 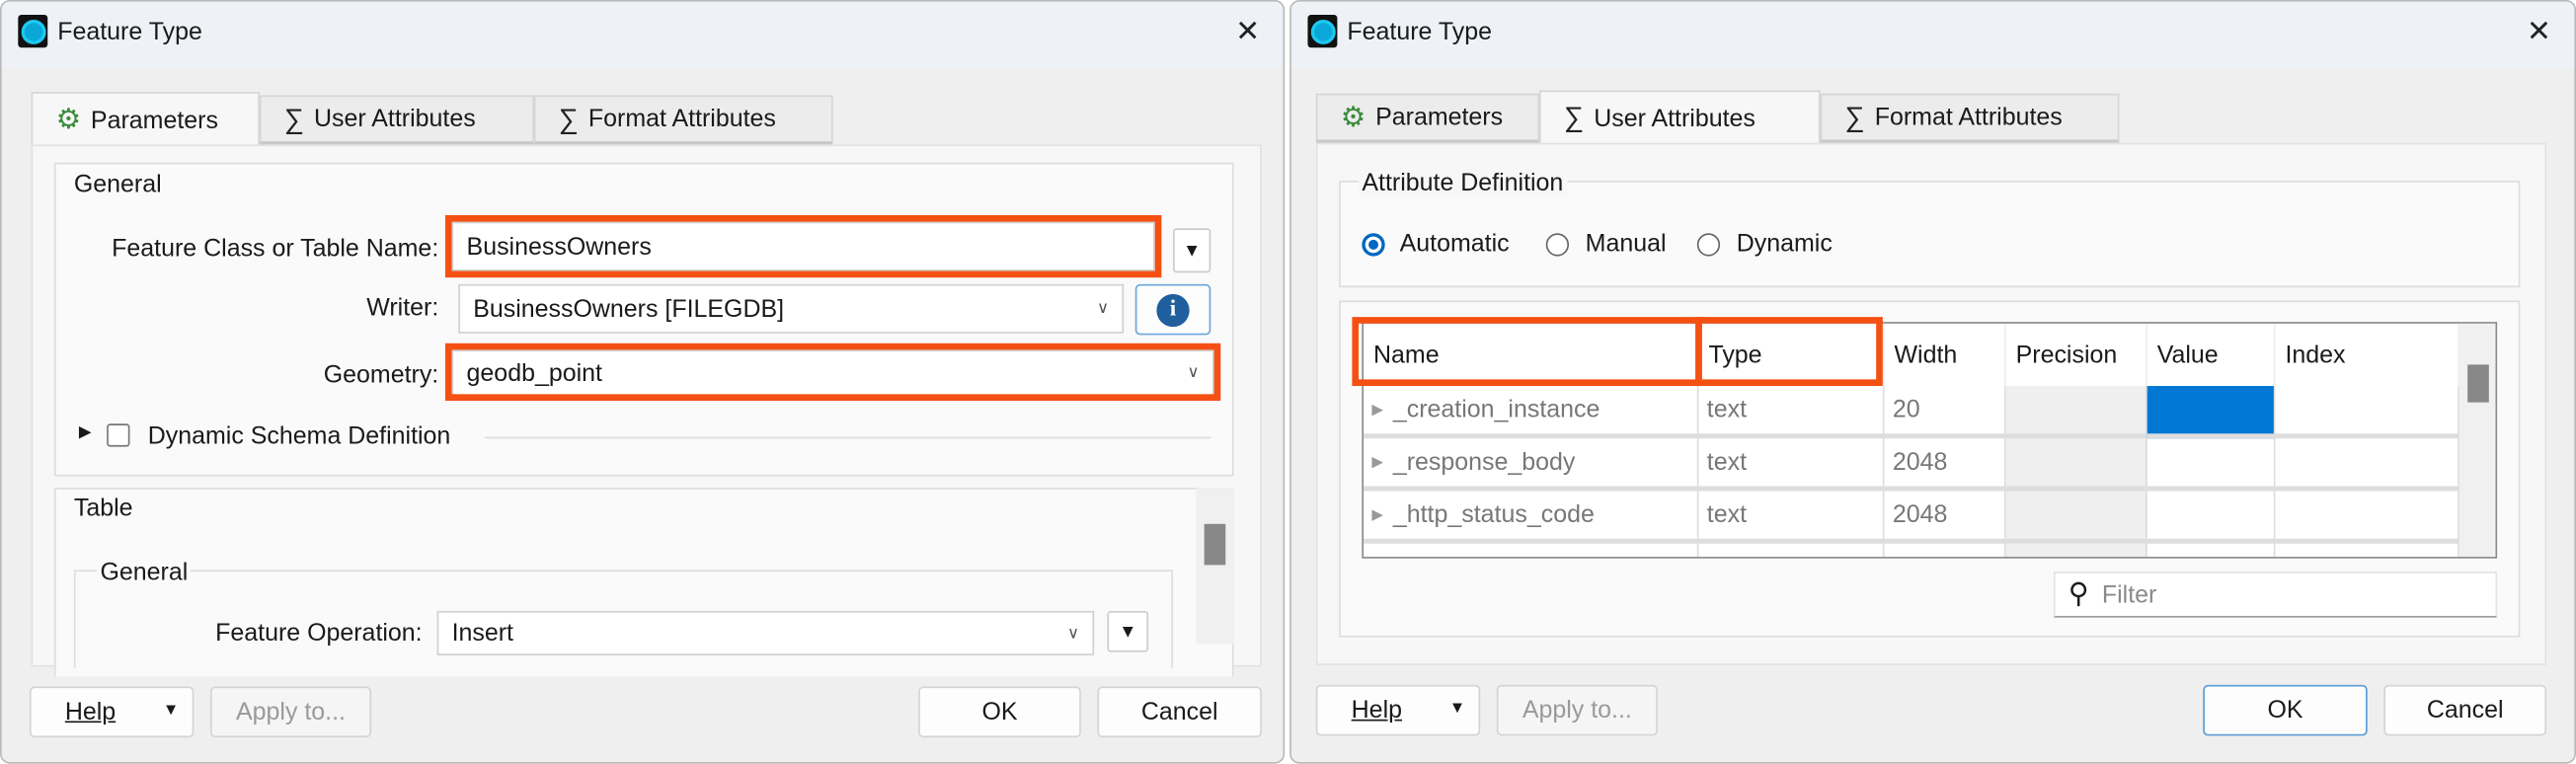 I want to click on table-general-label: General, so click(x=144, y=573).